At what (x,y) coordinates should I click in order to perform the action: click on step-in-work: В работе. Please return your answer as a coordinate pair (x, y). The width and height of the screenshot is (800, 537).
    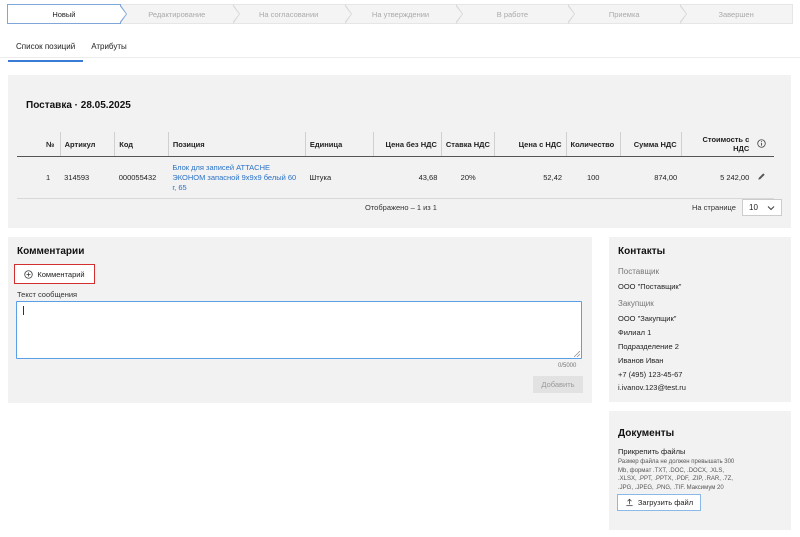
    Looking at the image, I should click on (516, 14).